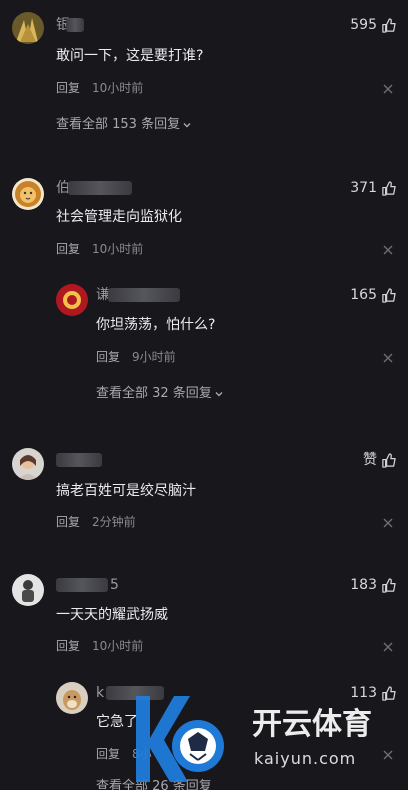  What do you see at coordinates (114, 585) in the screenshot?
I see `username: 5` at bounding box center [114, 585].